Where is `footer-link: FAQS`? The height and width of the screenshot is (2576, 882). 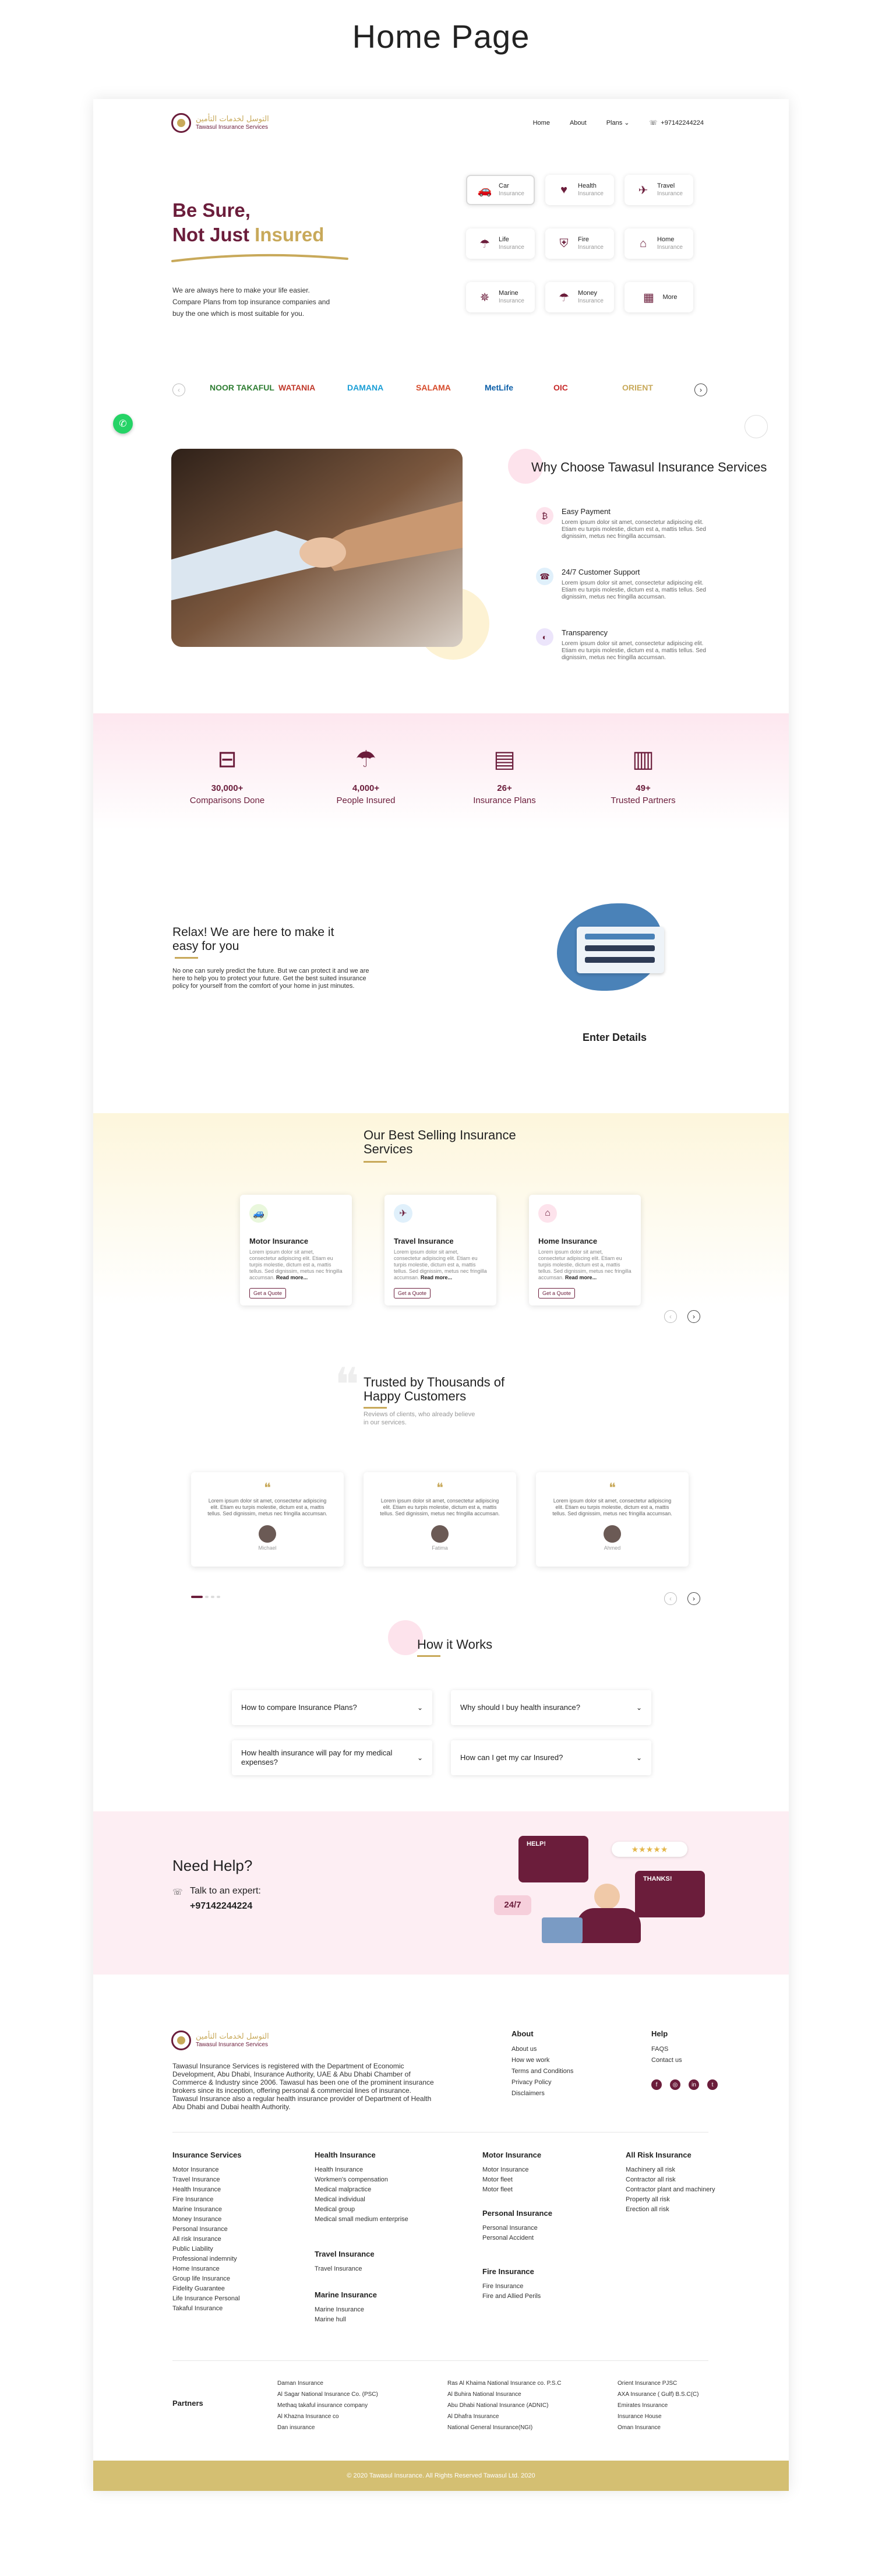
footer-link: FAQS is located at coordinates (666, 2050).